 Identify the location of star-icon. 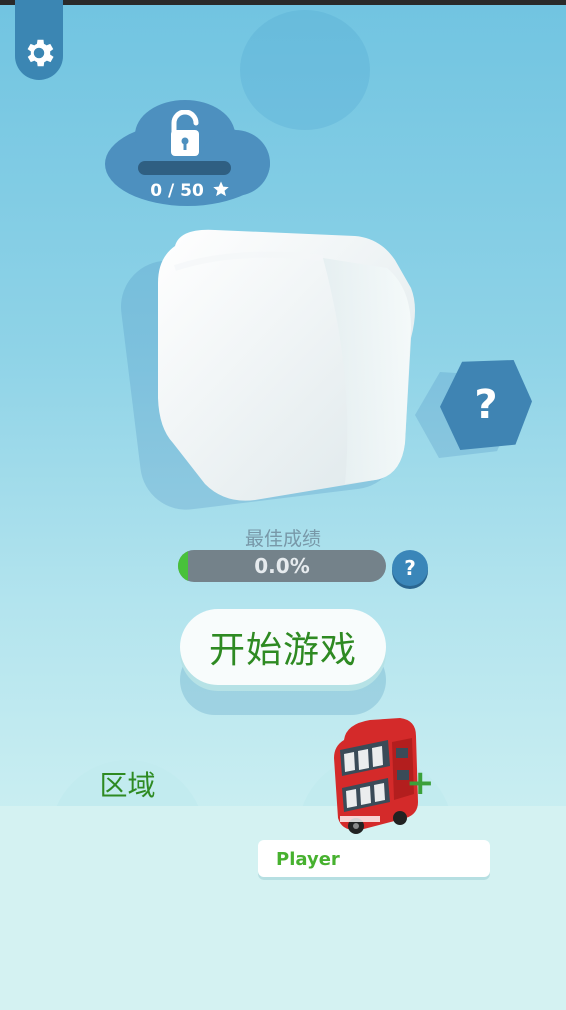
(221, 189).